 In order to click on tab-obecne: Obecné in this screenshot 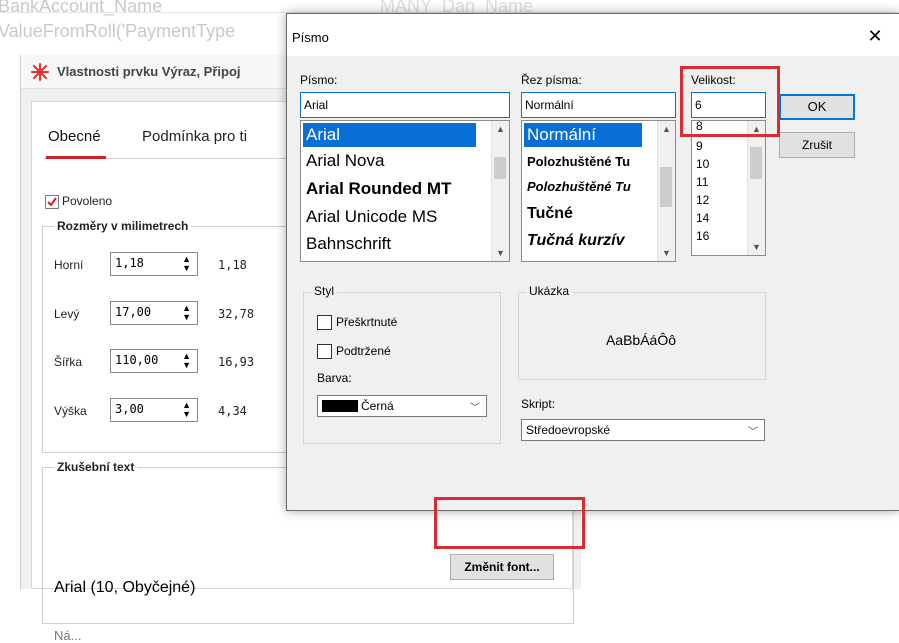, I will do `click(74, 136)`.